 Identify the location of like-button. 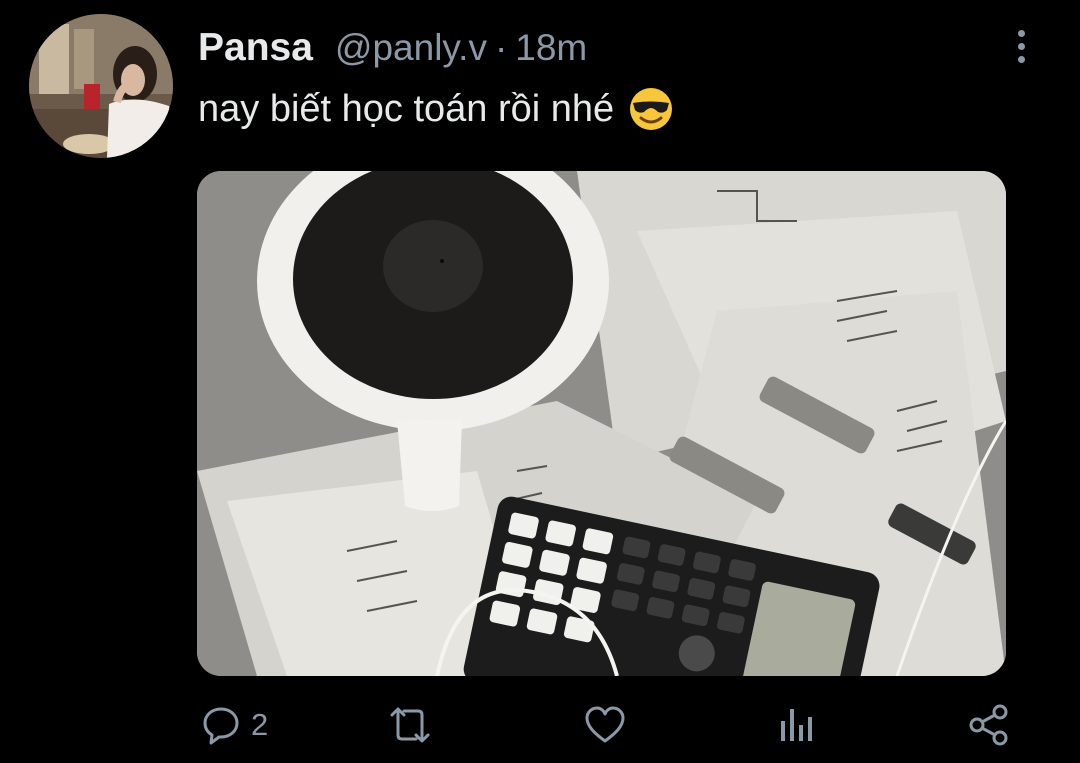
(610, 725).